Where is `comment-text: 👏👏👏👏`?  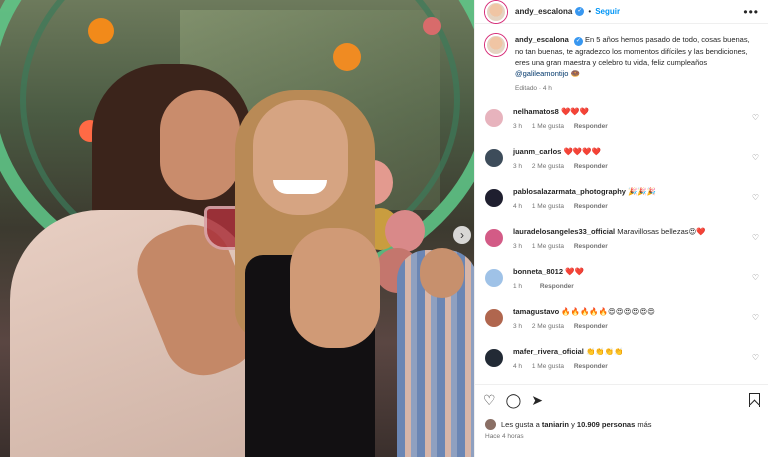 comment-text: 👏👏👏👏 is located at coordinates (604, 351).